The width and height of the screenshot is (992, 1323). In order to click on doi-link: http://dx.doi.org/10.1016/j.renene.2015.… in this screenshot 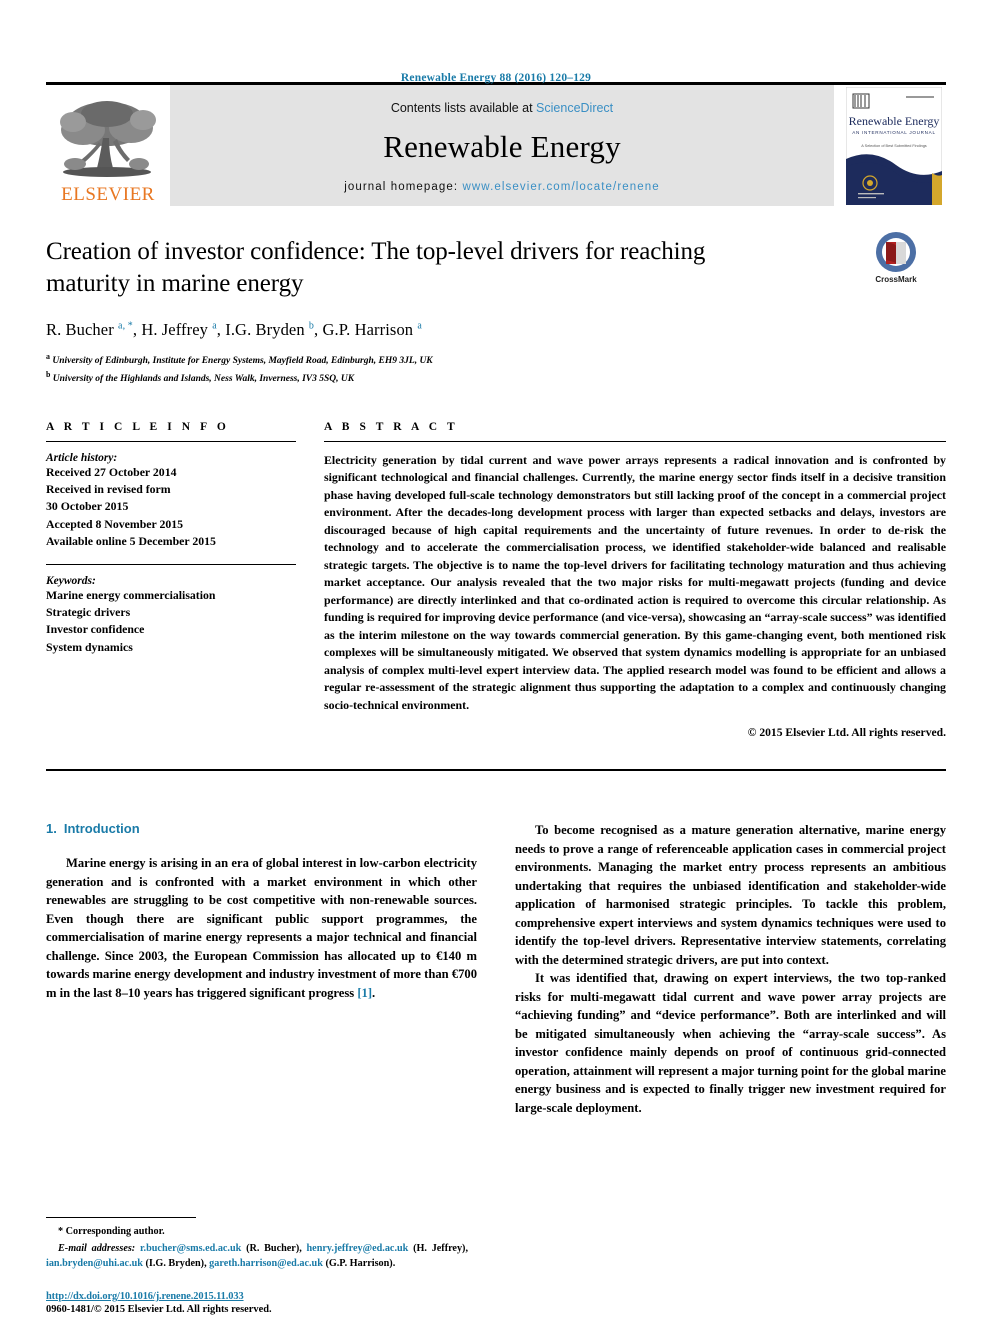, I will do `click(261, 1296)`.